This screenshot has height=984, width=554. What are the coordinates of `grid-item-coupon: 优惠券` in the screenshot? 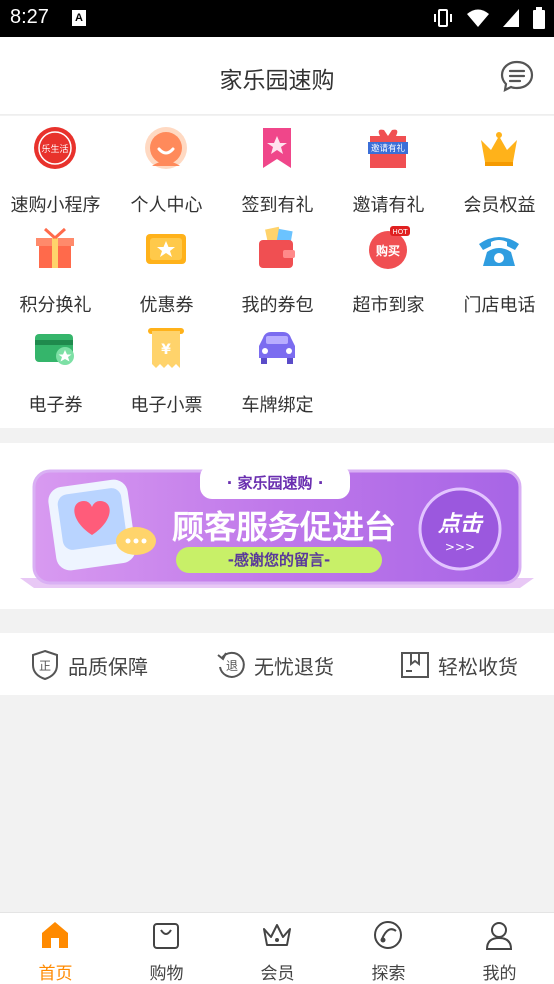 It's located at (166, 266).